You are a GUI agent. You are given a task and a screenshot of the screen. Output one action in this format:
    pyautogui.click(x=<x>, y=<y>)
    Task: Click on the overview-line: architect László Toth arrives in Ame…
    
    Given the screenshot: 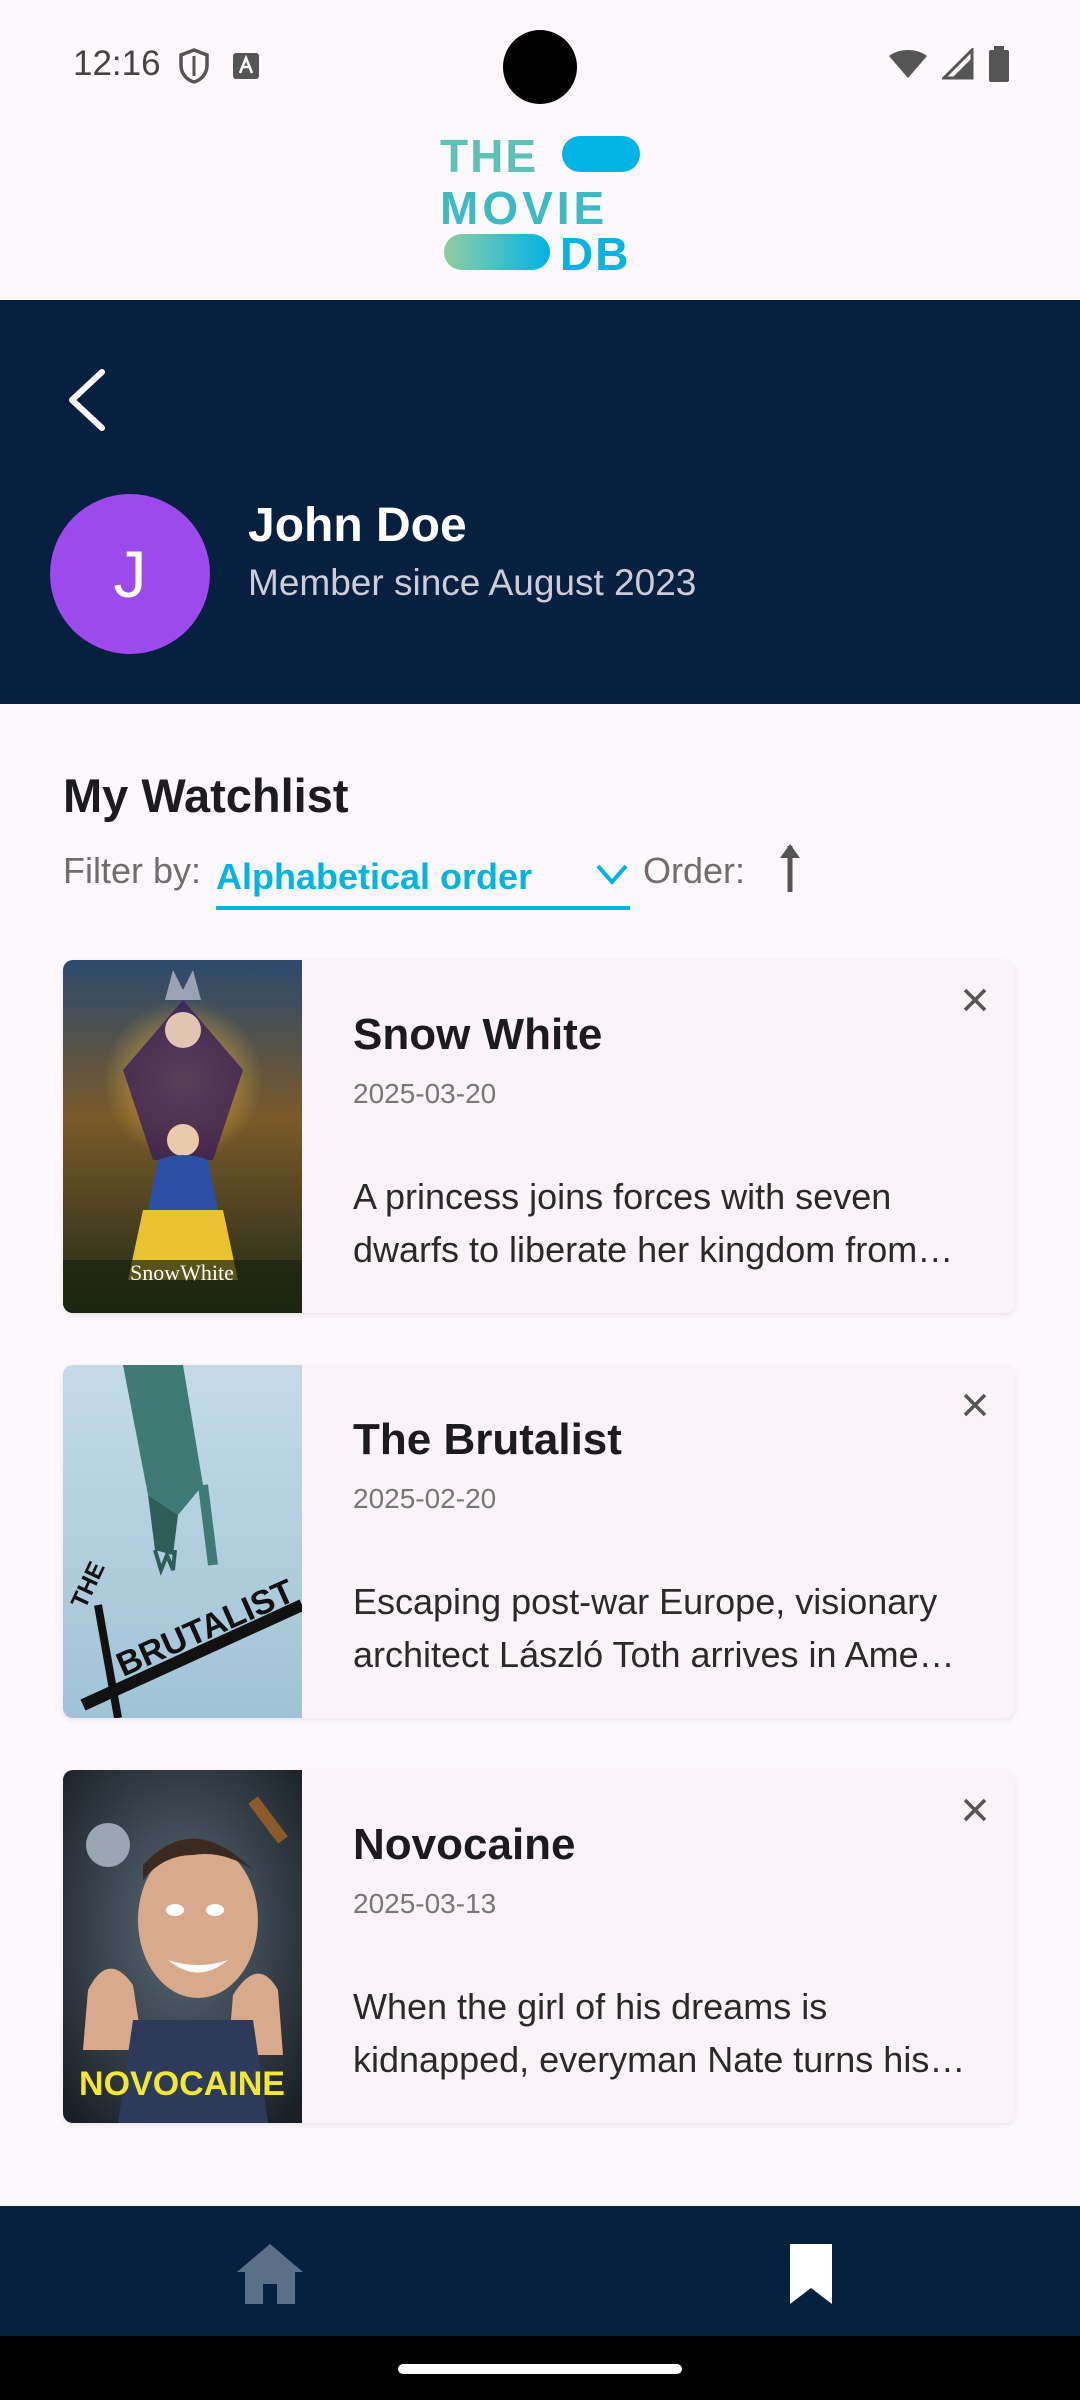 What is the action you would take?
    pyautogui.click(x=654, y=1654)
    